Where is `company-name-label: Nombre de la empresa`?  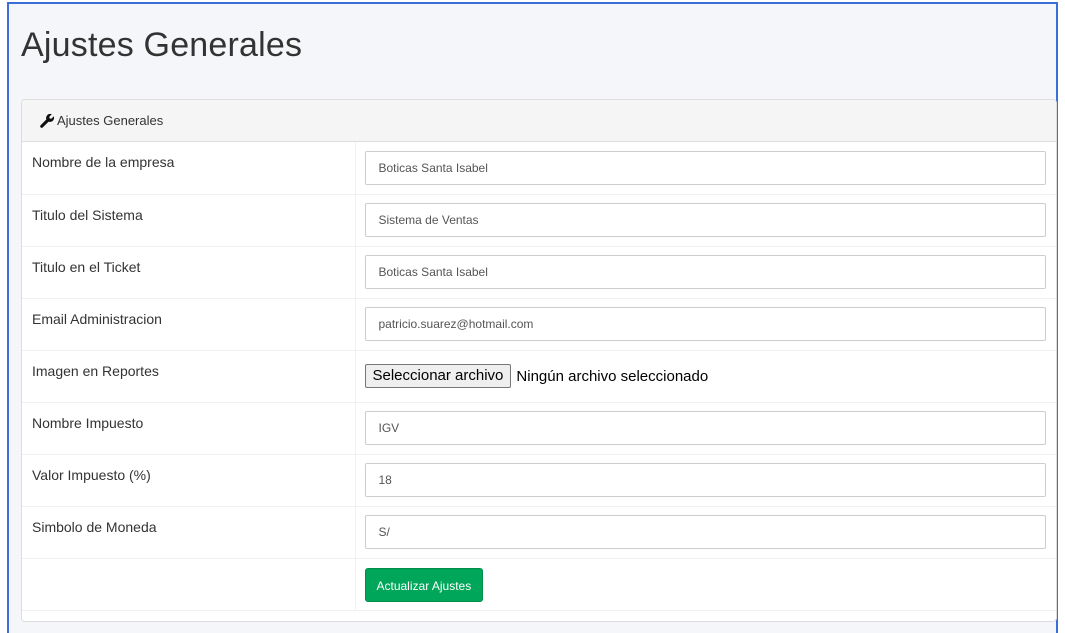 company-name-label: Nombre de la empresa is located at coordinates (103, 162).